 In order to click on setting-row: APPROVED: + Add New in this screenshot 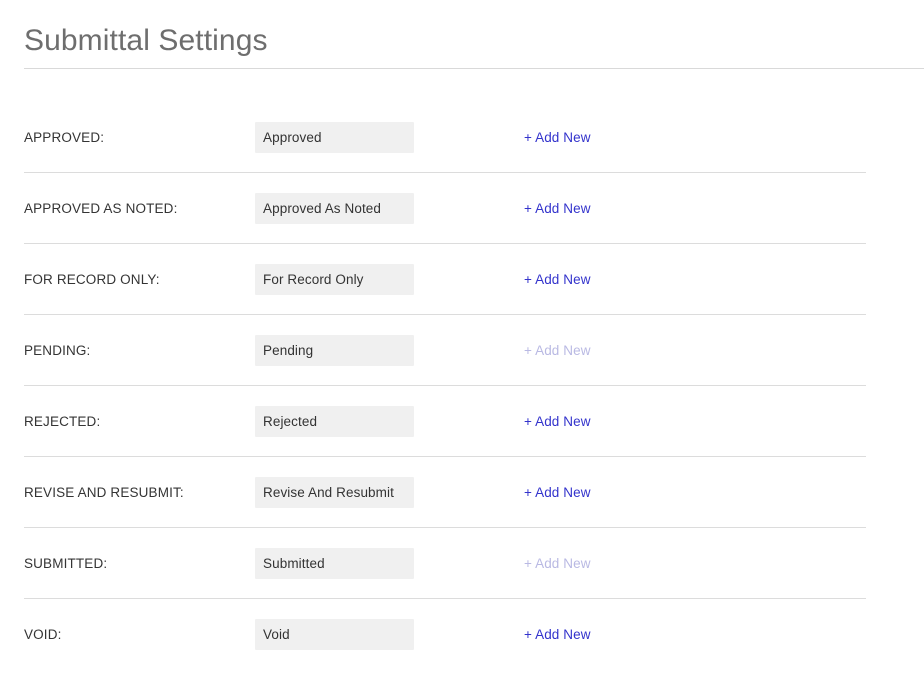, I will do `click(462, 137)`.